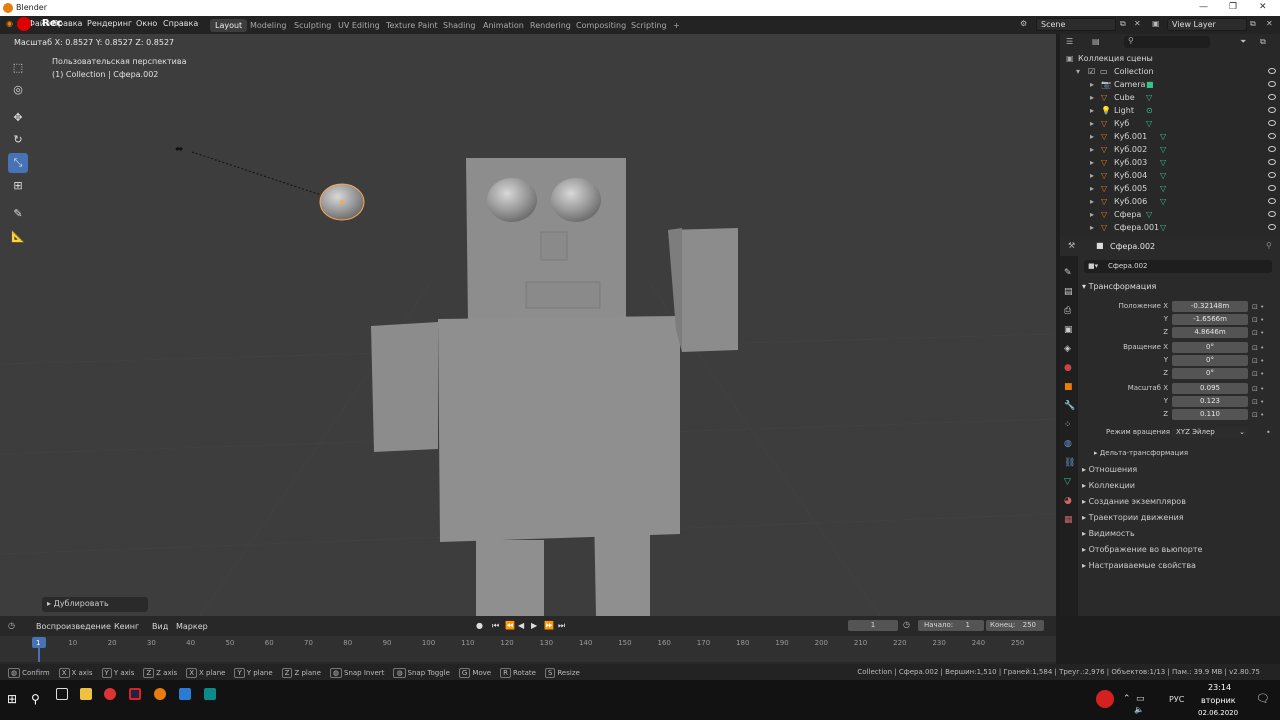 This screenshot has width=1280, height=720. What do you see at coordinates (622, 563) in the screenshot?
I see `robot-leg-right` at bounding box center [622, 563].